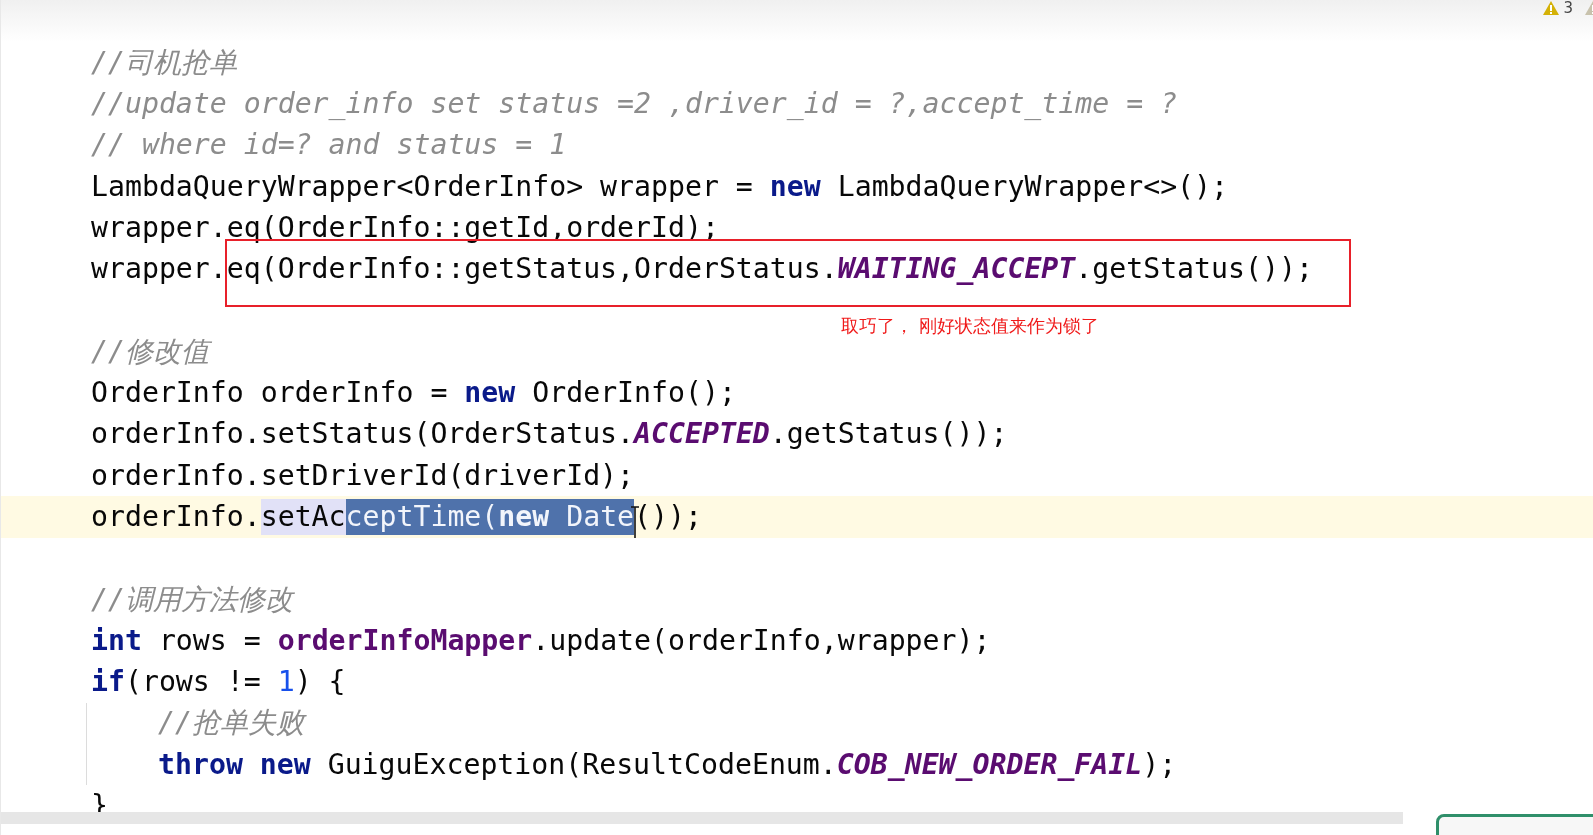 The image size is (1593, 835). I want to click on code-comment: //调用方法修改, so click(192, 599).